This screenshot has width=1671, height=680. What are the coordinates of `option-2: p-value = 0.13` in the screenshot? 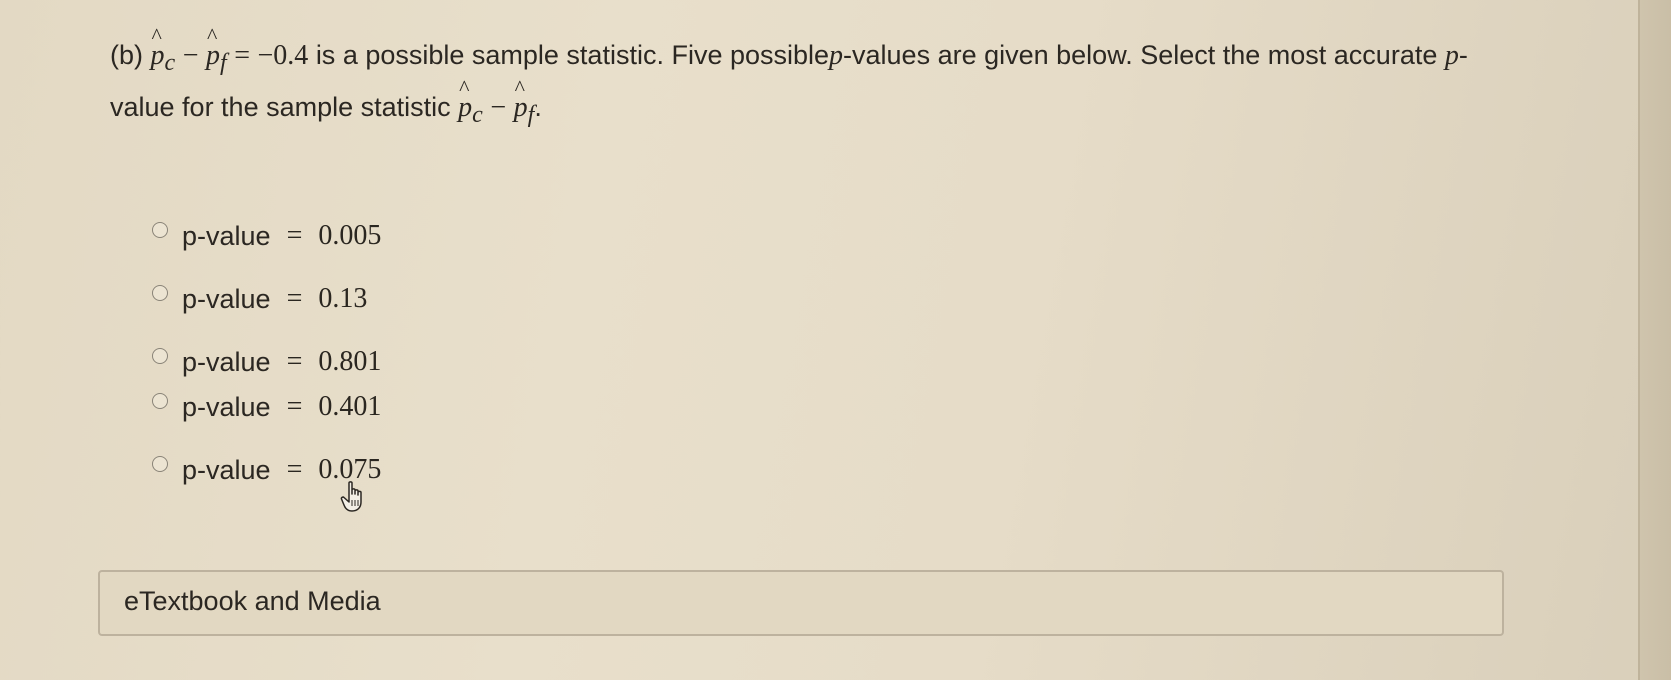 It's located at (259, 299).